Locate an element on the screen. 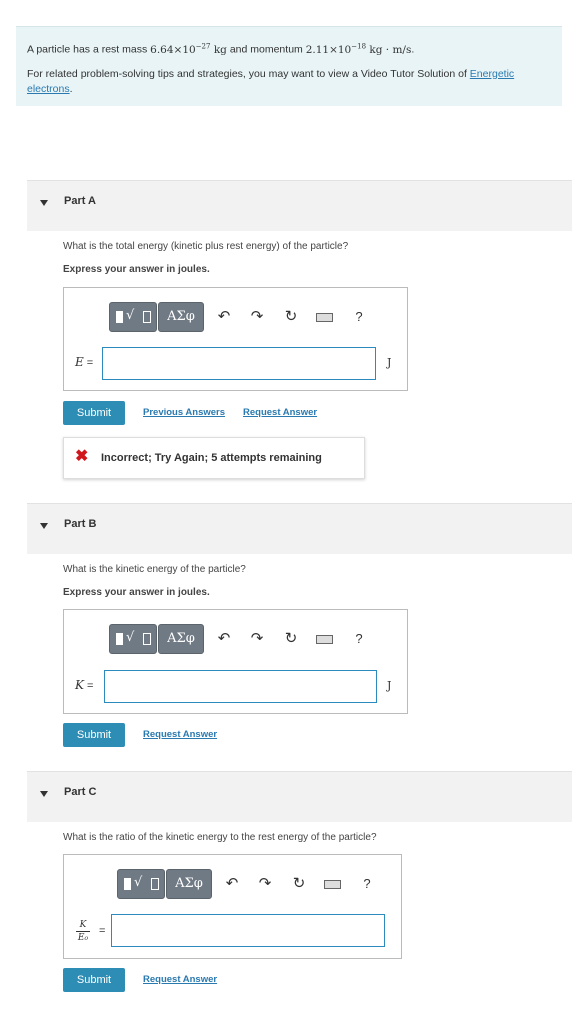 This screenshot has height=1024, width=572. ratio-fraction-label: K E₀ is located at coordinates (83, 931).